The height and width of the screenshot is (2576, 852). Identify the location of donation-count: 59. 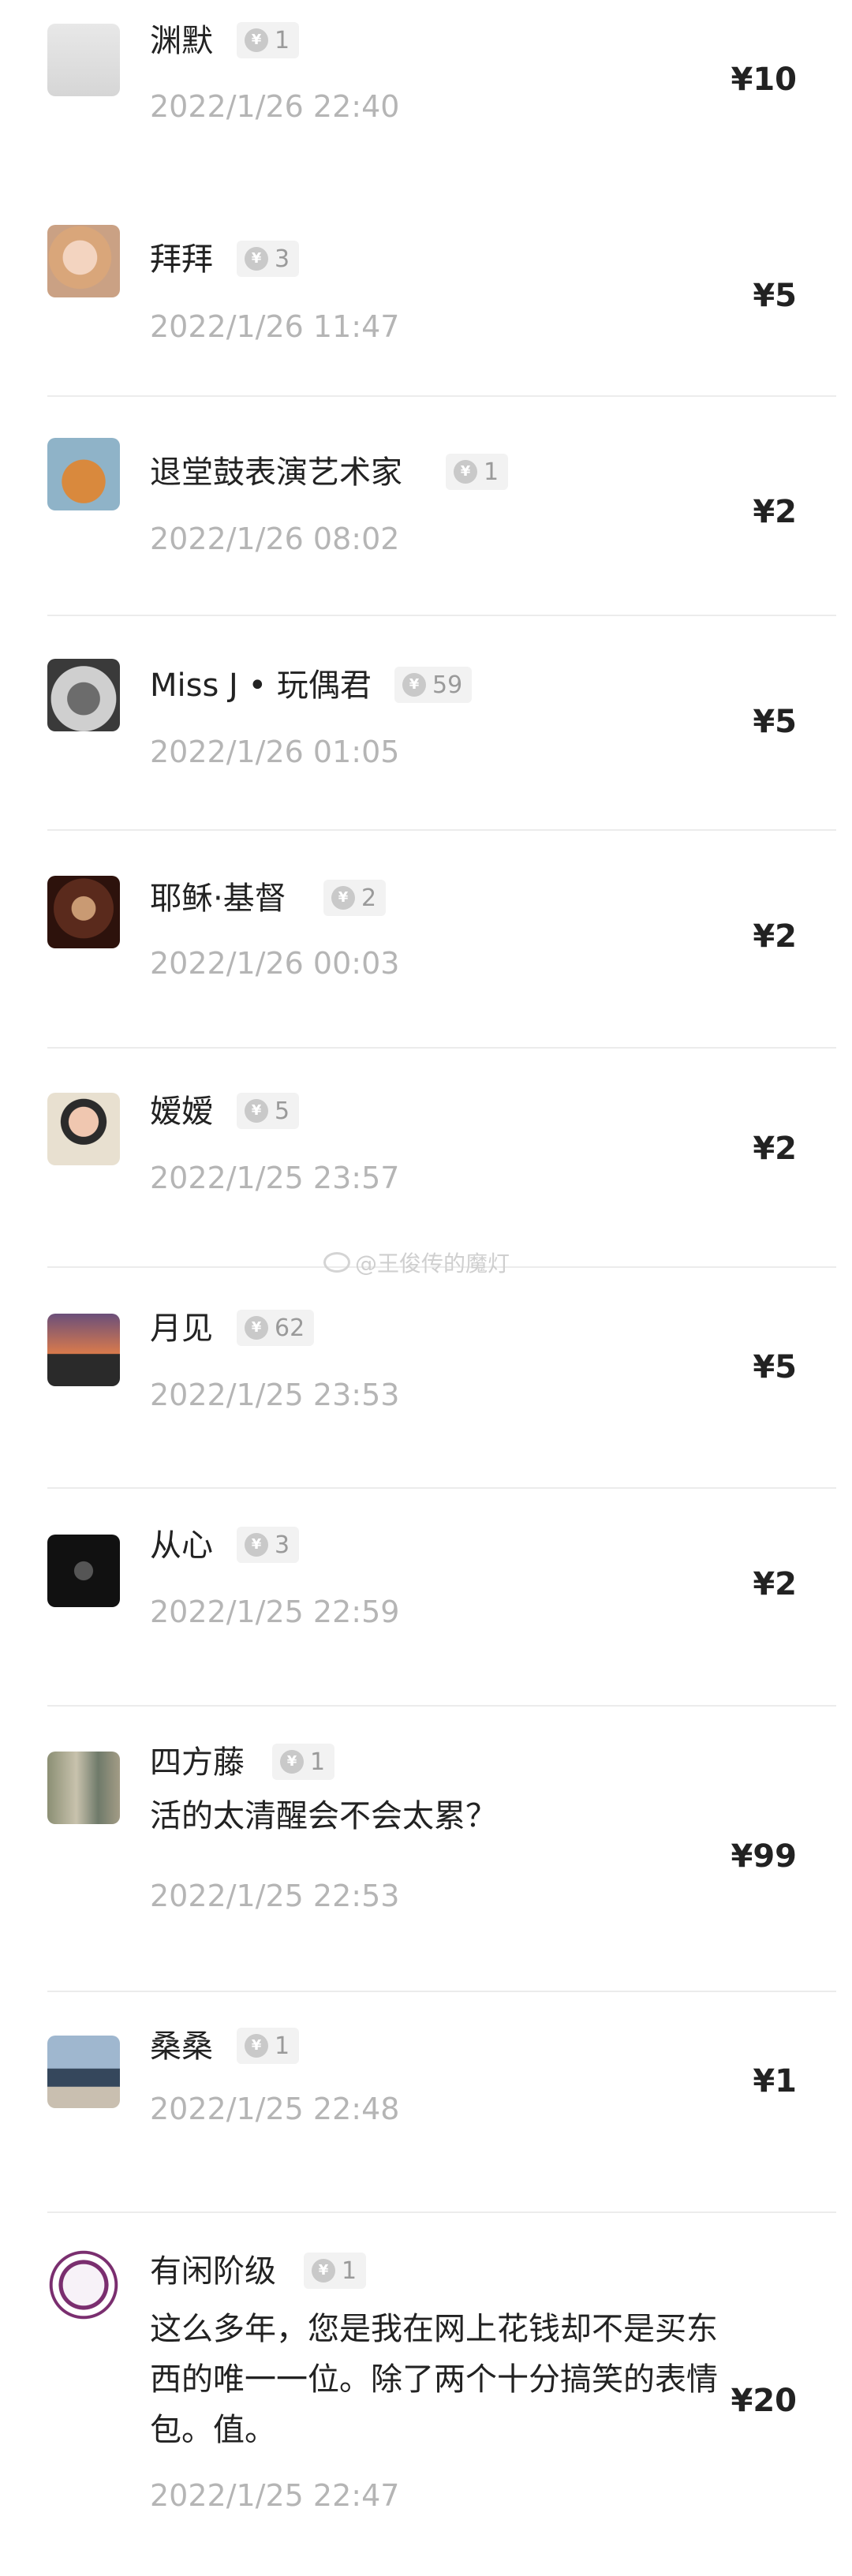
(447, 685).